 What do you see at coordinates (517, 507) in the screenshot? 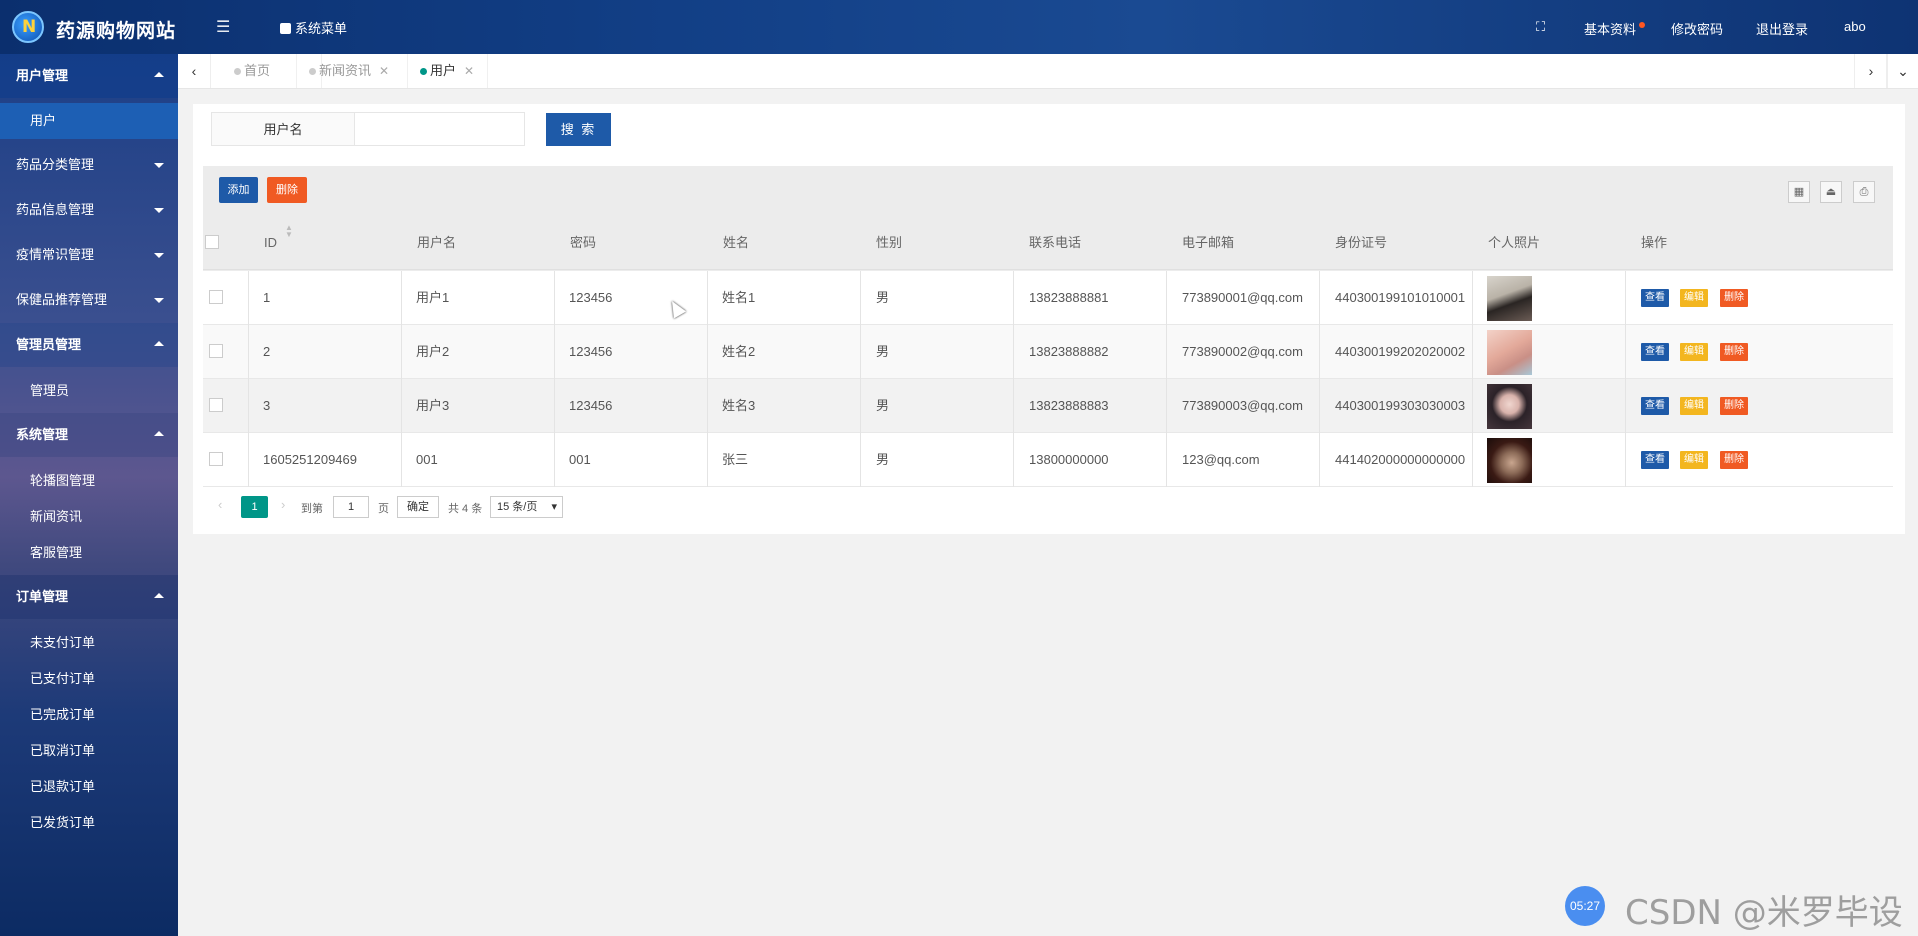
I see `page-size-value: 15 条/页` at bounding box center [517, 507].